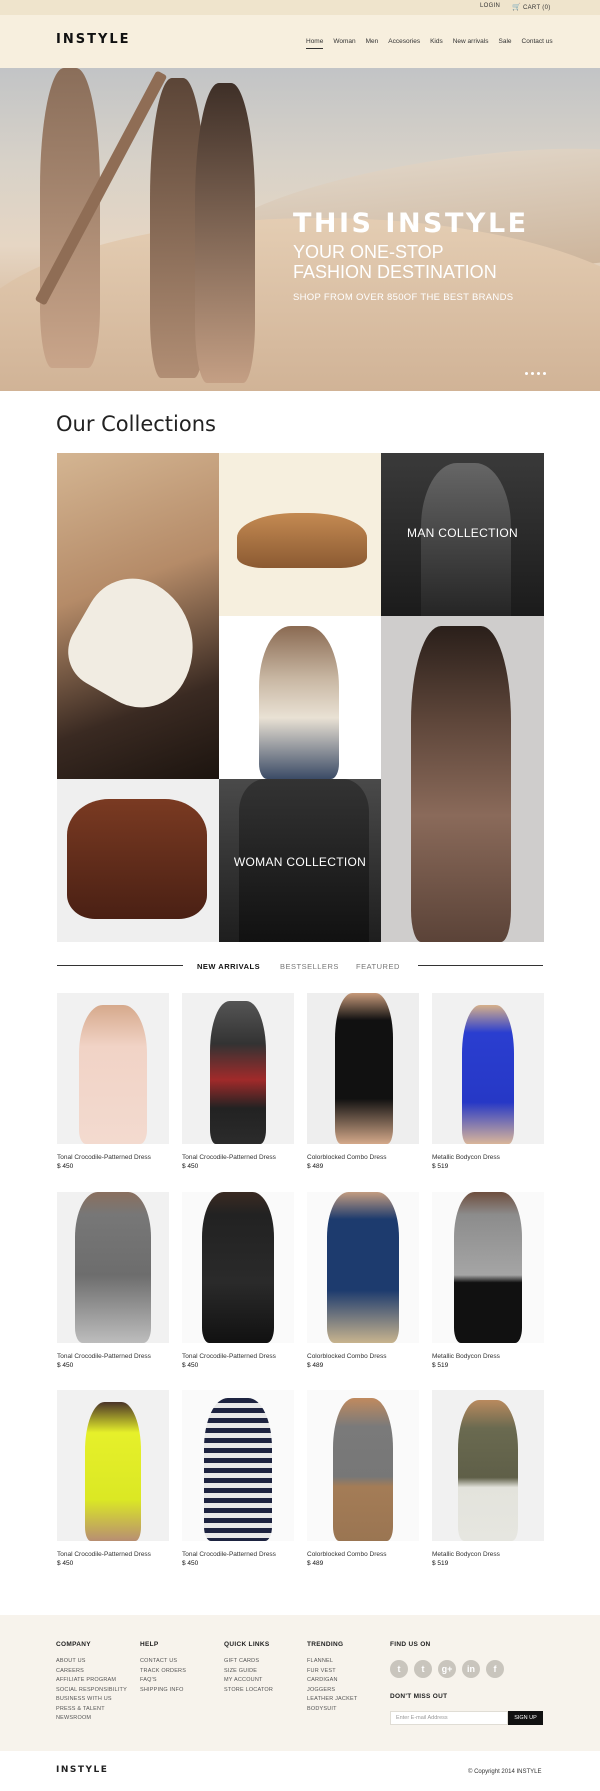  I want to click on logo: INSTYLE, so click(93, 39).